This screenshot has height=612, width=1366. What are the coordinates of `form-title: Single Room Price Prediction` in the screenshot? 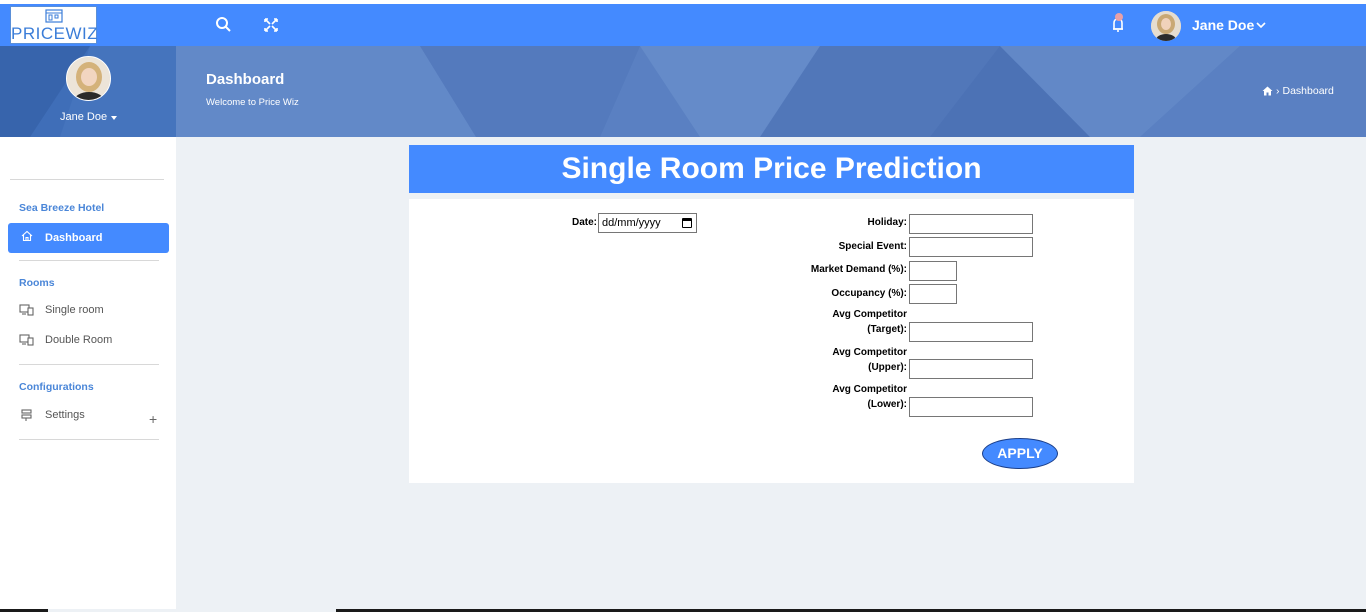 It's located at (771, 168).